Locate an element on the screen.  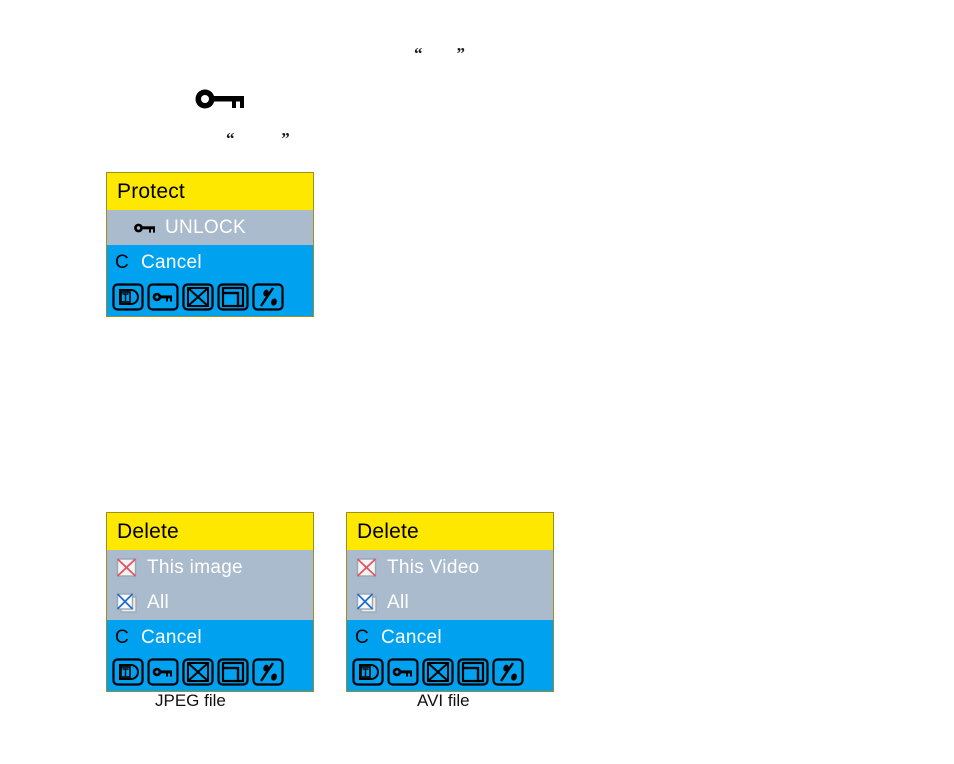
caption-jpeg-file: JPEG file is located at coordinates (190, 700).